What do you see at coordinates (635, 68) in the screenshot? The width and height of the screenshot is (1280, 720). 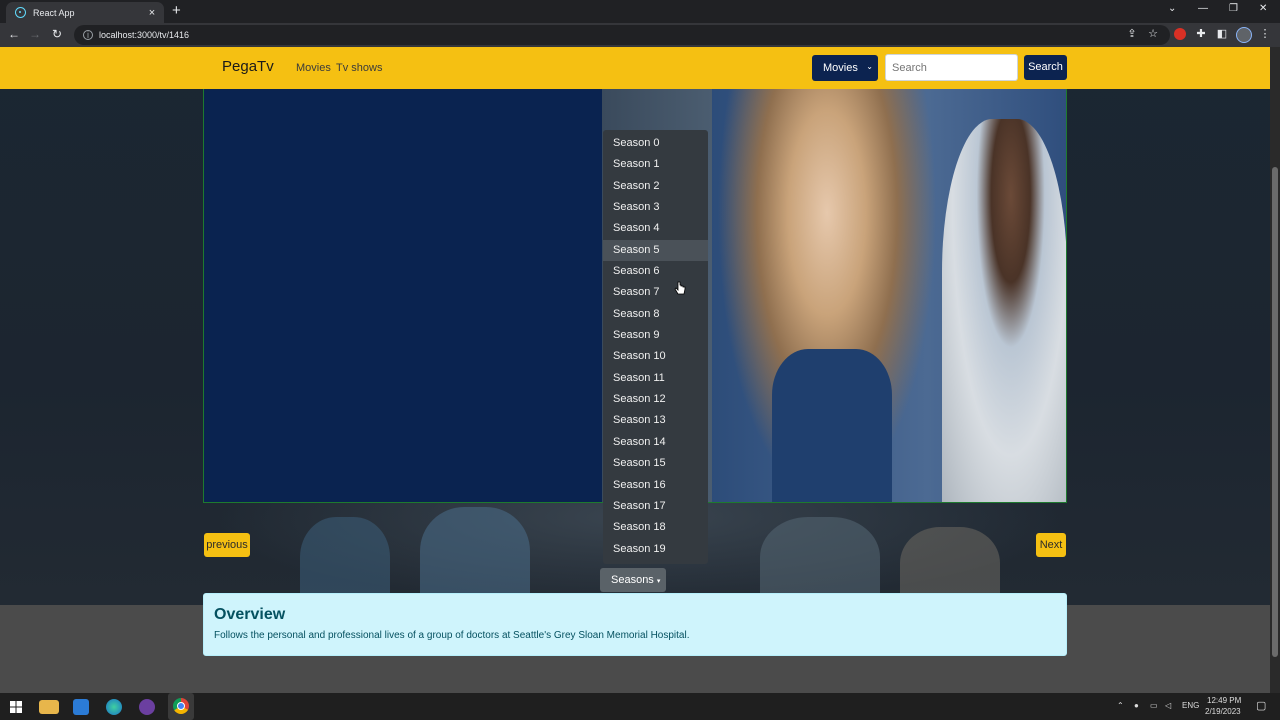 I see `site-navbar: PegaTv Movies Tv shows Movies ⌄ Search` at bounding box center [635, 68].